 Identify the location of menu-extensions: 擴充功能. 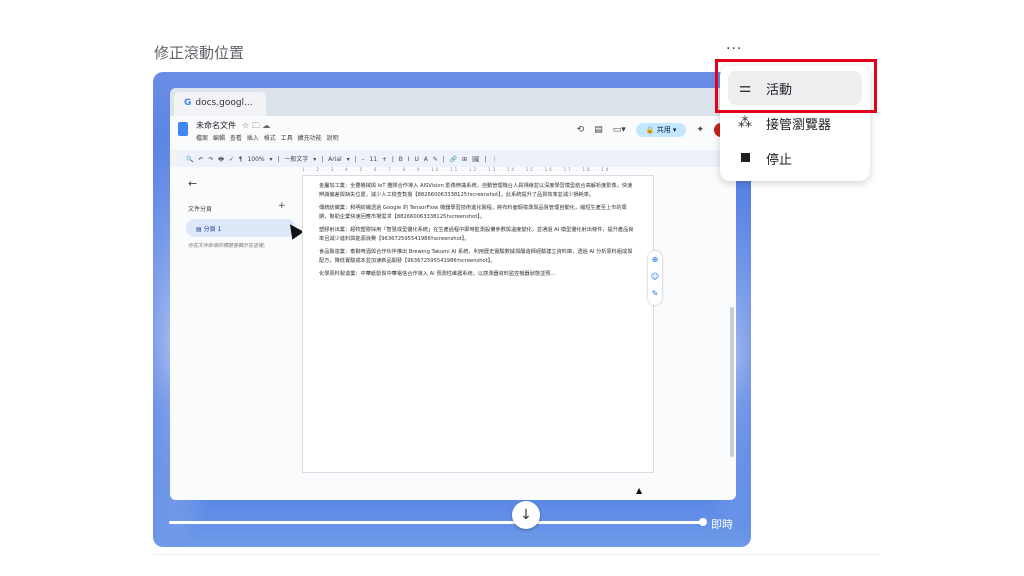
(309, 138).